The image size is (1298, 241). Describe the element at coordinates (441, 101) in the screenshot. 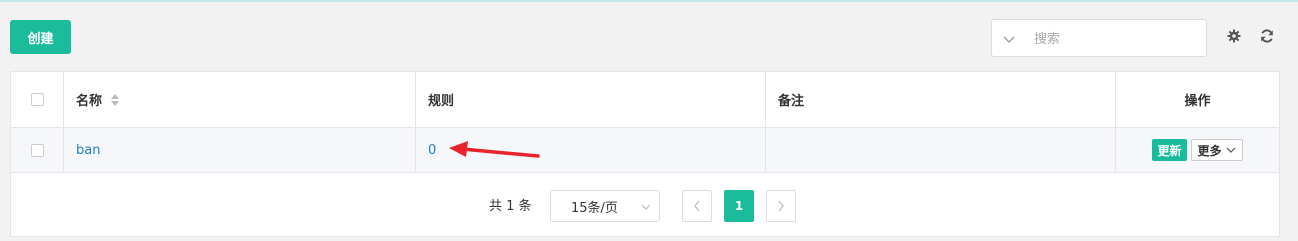

I see `column-header-rule-label: 规则` at that location.